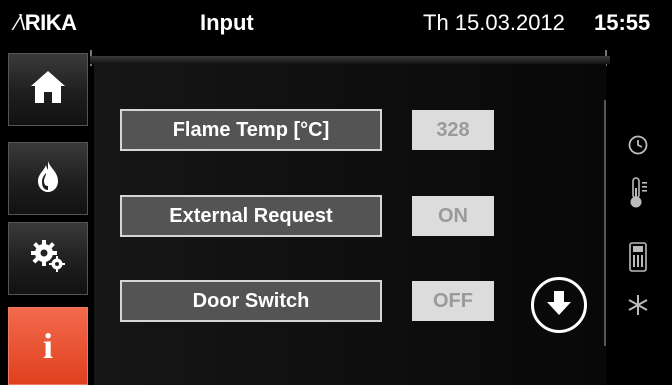 Image resolution: width=672 pixels, height=385 pixels. I want to click on header-bar: ⁄\RIKA Input Th 15.03.2012 15:55, so click(336, 22).